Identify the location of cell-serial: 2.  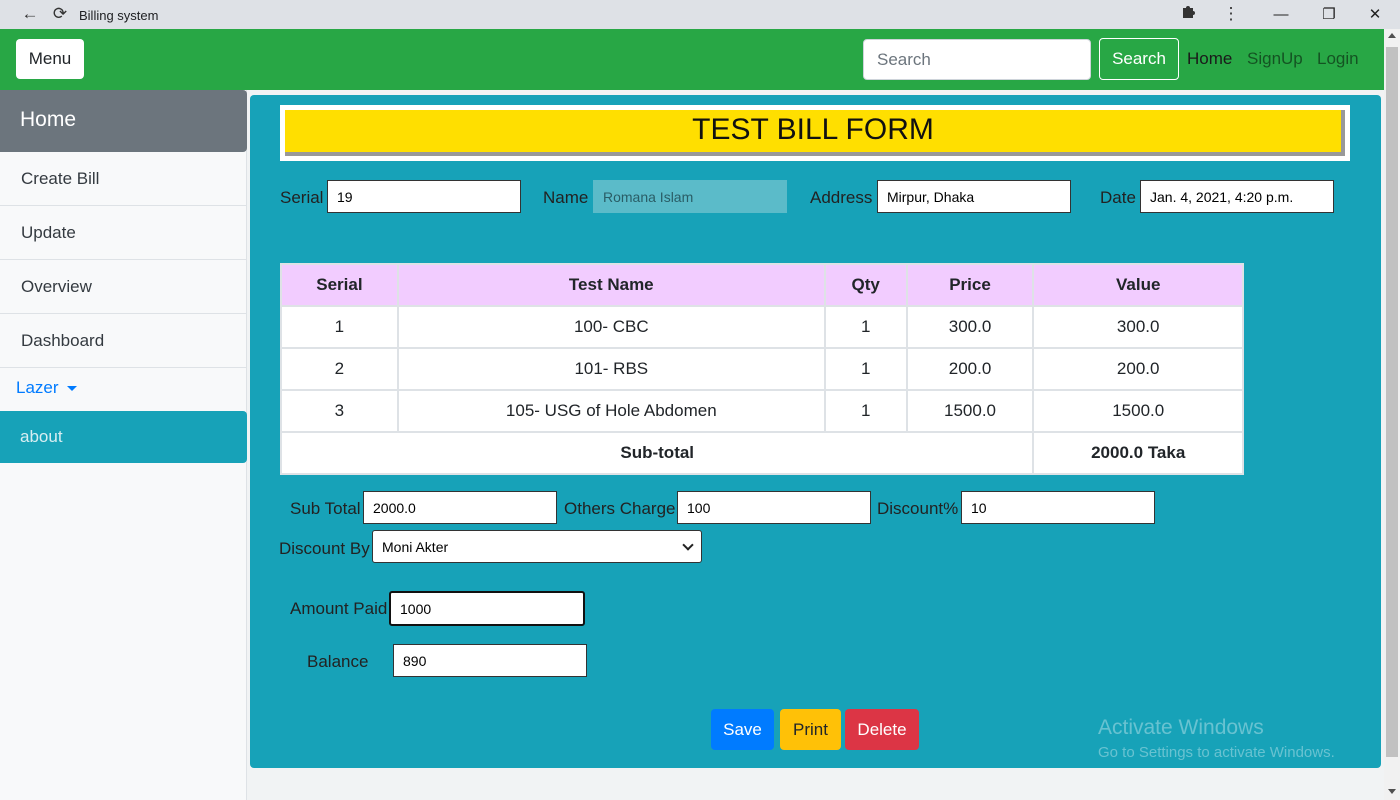
(339, 369).